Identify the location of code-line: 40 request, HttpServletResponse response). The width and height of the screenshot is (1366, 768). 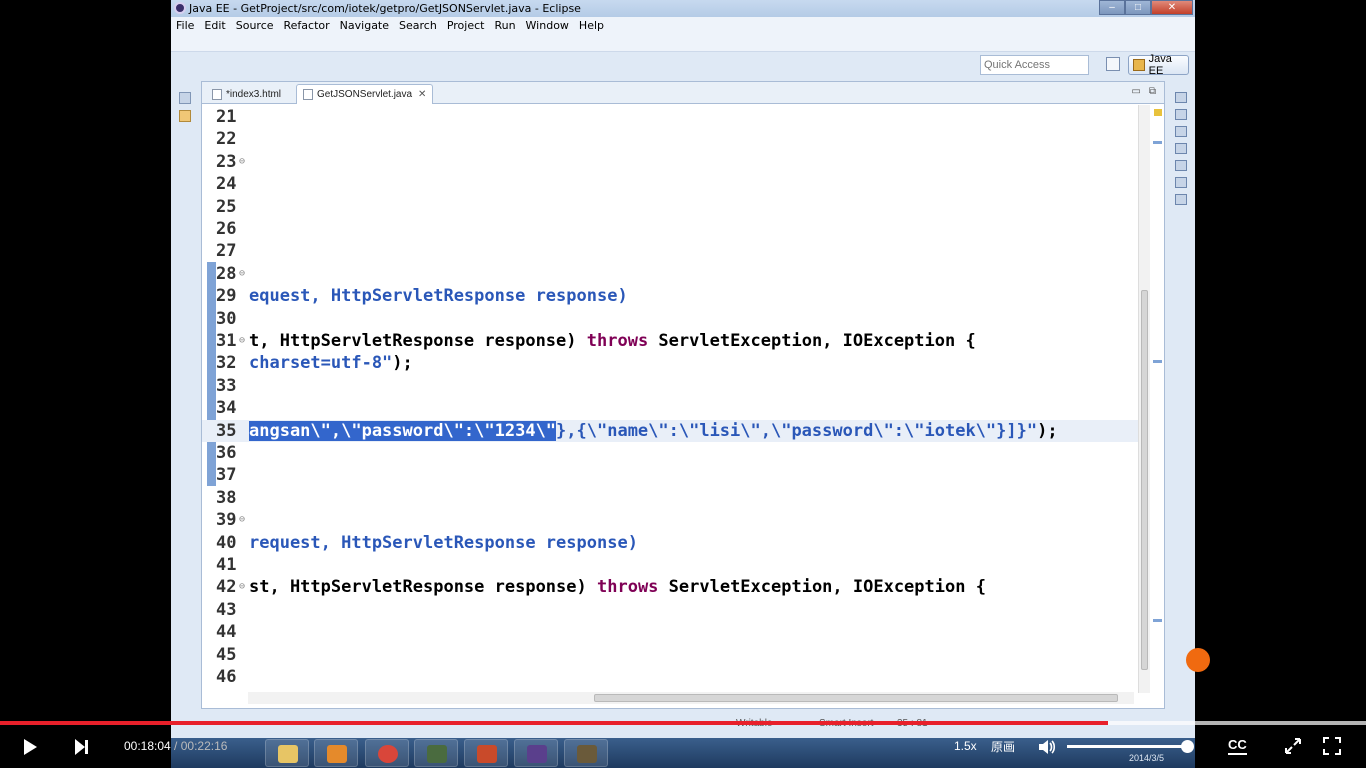
(670, 543).